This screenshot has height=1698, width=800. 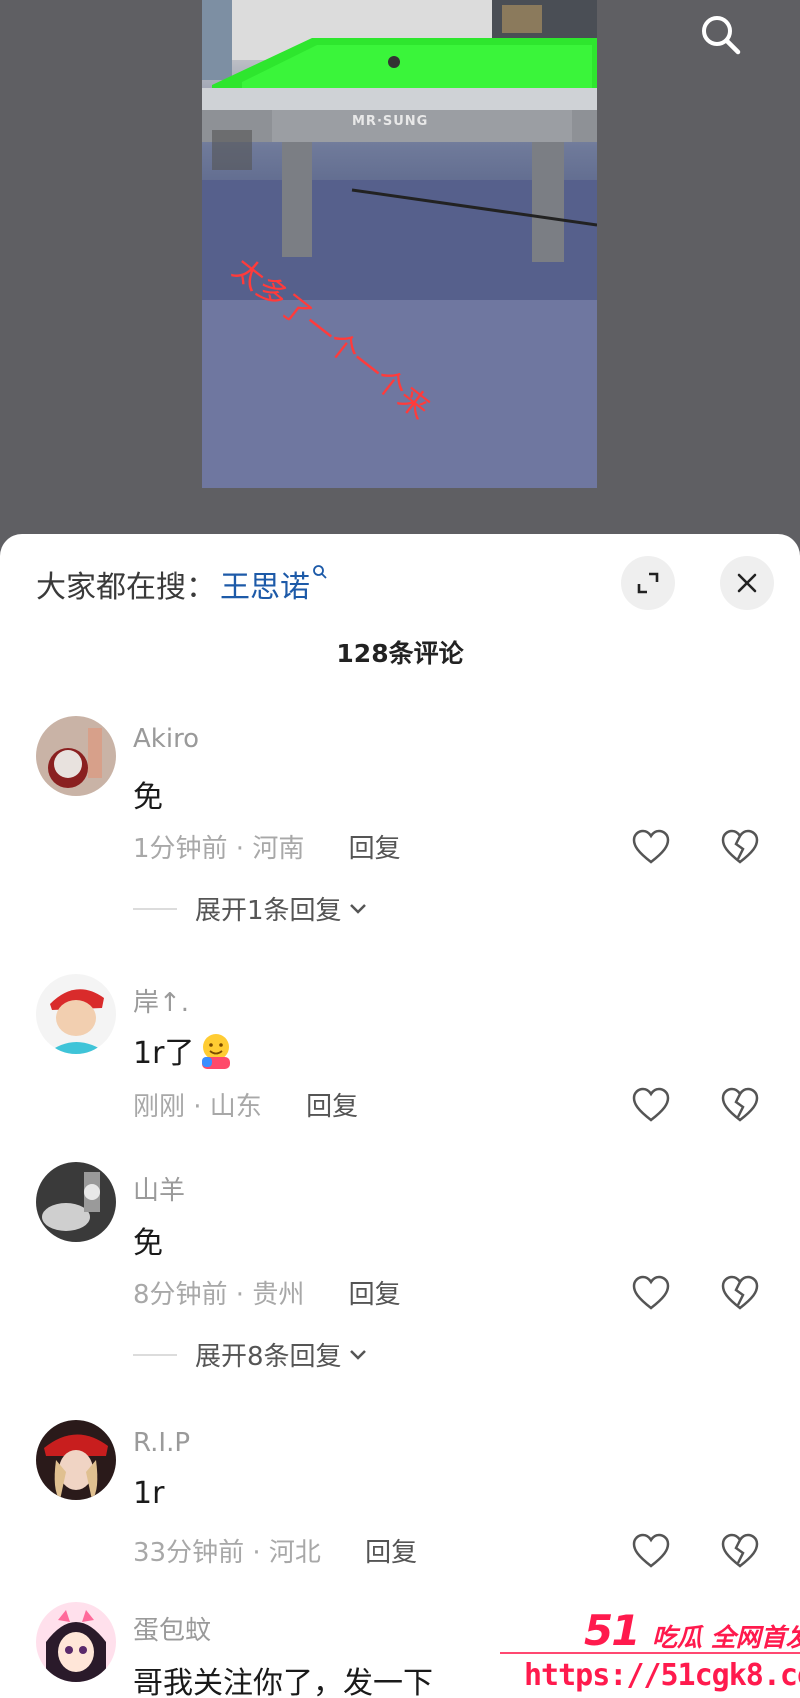 I want to click on close-button, so click(x=747, y=583).